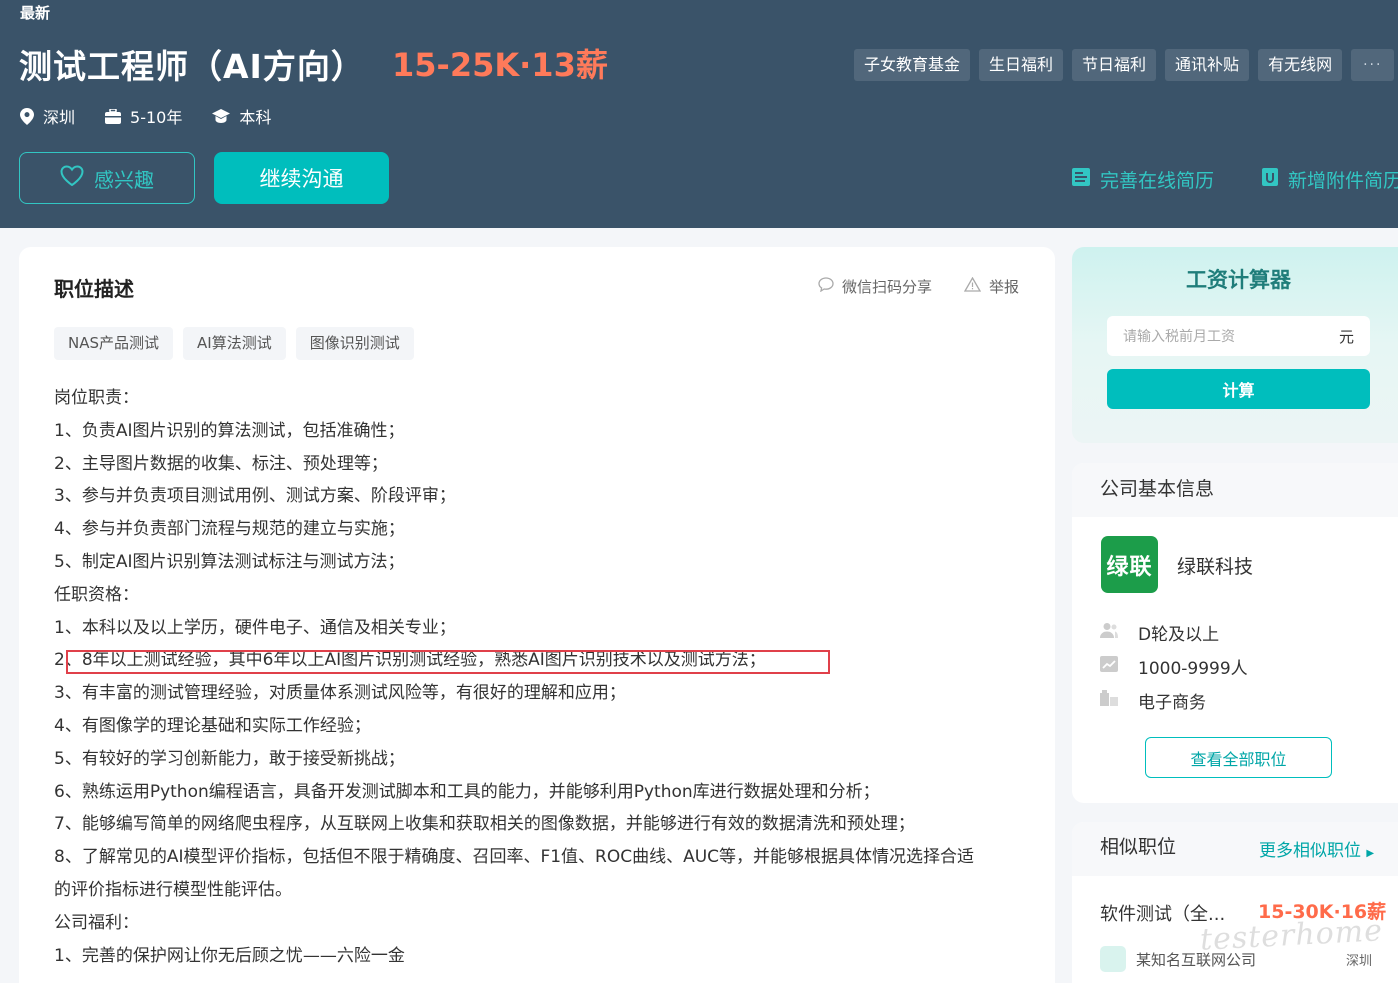 This screenshot has width=1398, height=983. Describe the element at coordinates (1003, 287) in the screenshot. I see `report-label: 举报` at that location.